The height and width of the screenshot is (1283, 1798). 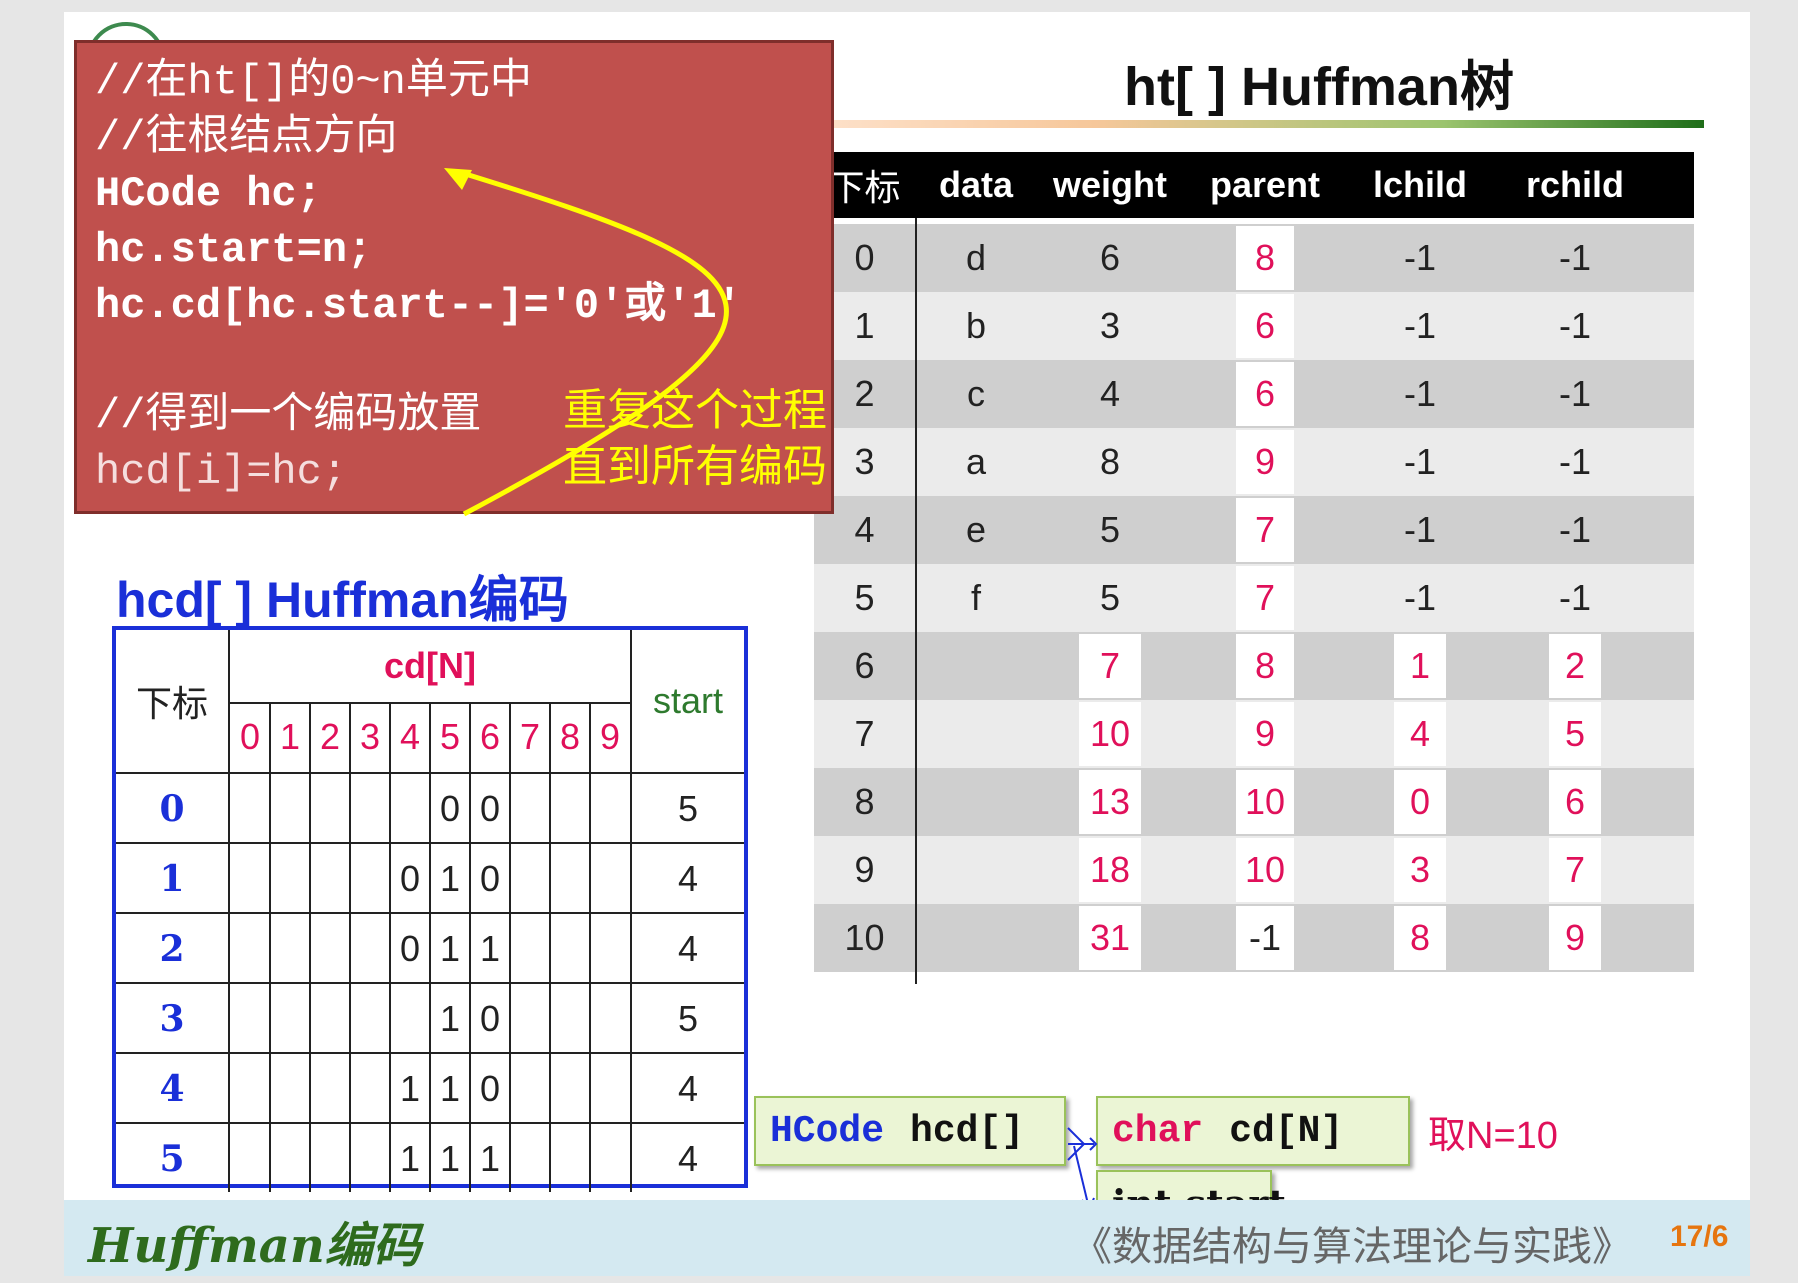 I want to click on hcode-box: HCode hcd[], so click(x=910, y=1131).